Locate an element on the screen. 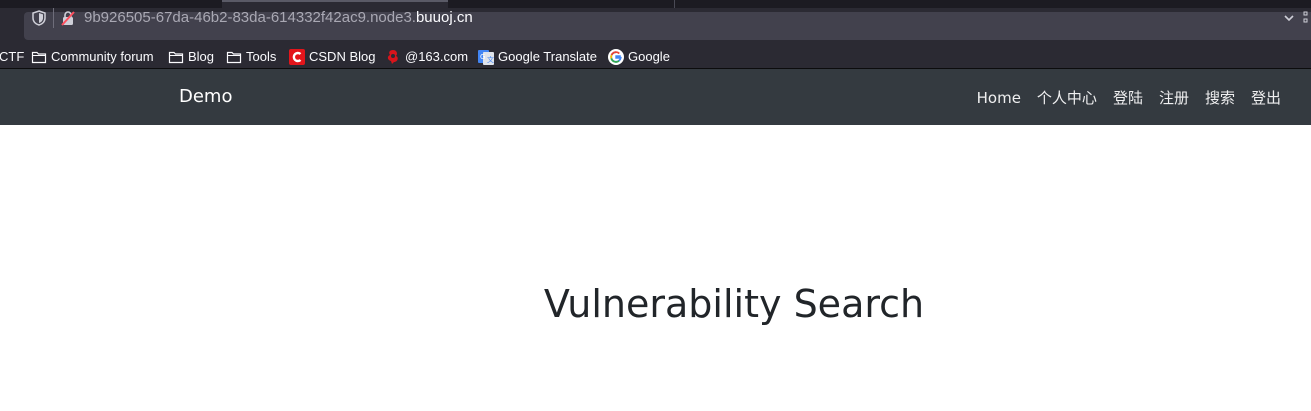  bookmark-google: Google is located at coordinates (639, 56).